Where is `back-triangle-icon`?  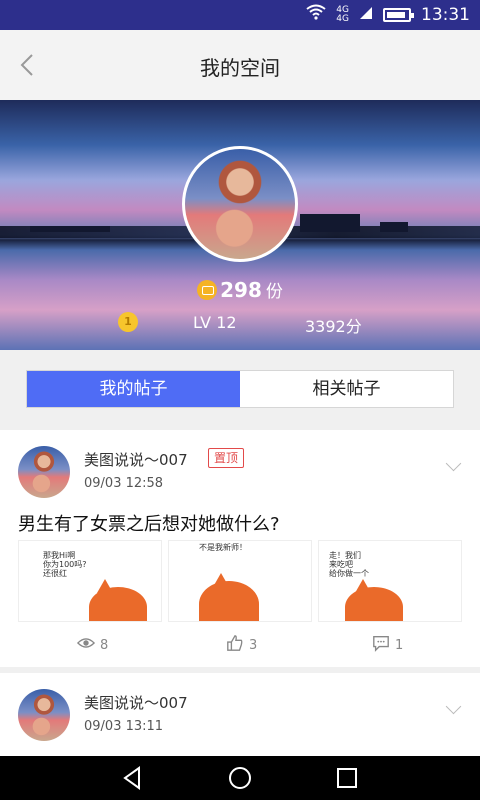
back-triangle-icon is located at coordinates (133, 778).